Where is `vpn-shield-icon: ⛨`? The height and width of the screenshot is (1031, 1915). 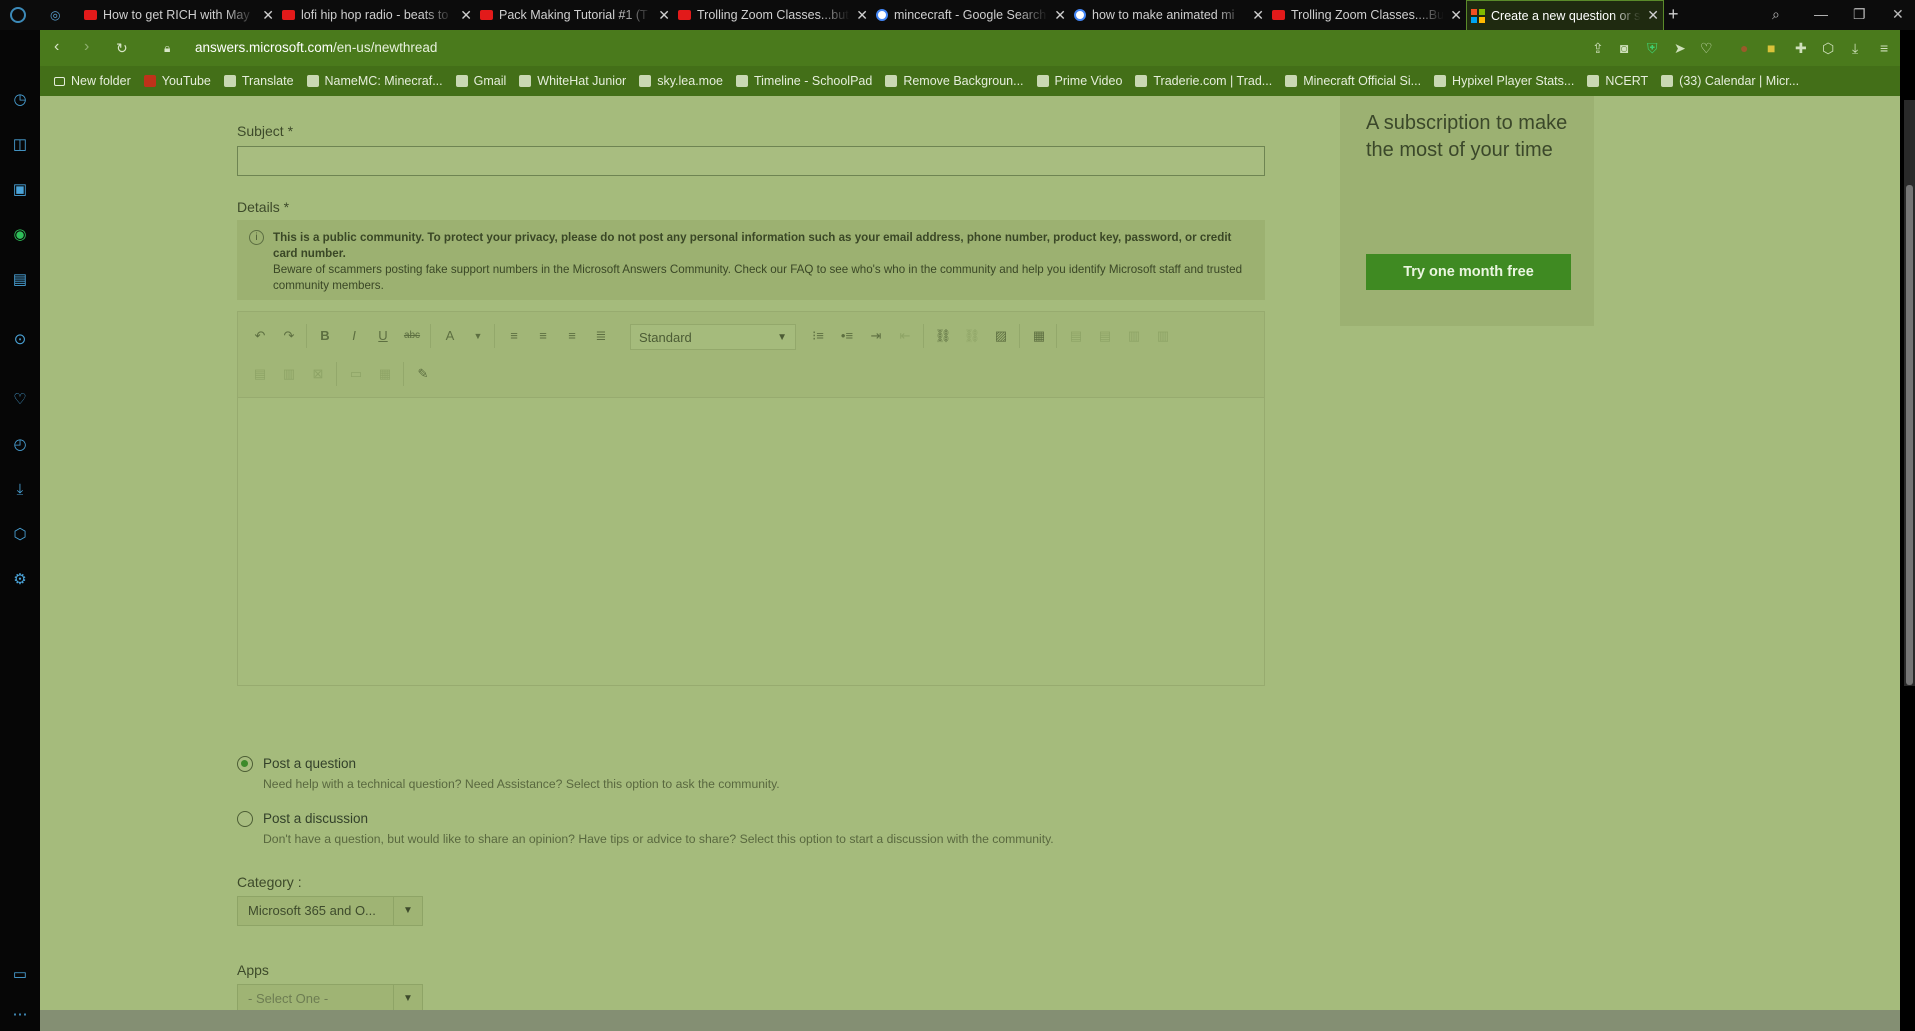
vpn-shield-icon: ⛨ is located at coordinates (1652, 48).